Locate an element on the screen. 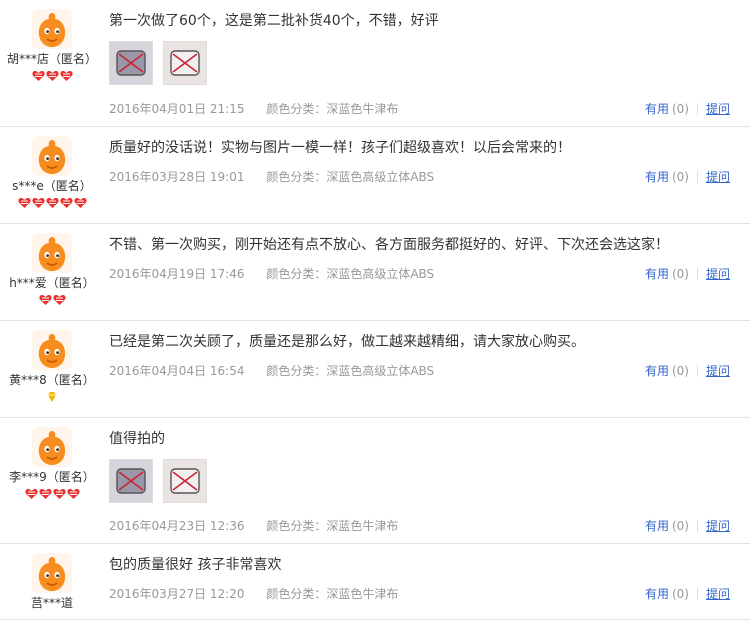  reviewer-name: 胡***店（匿名） is located at coordinates (51, 59).